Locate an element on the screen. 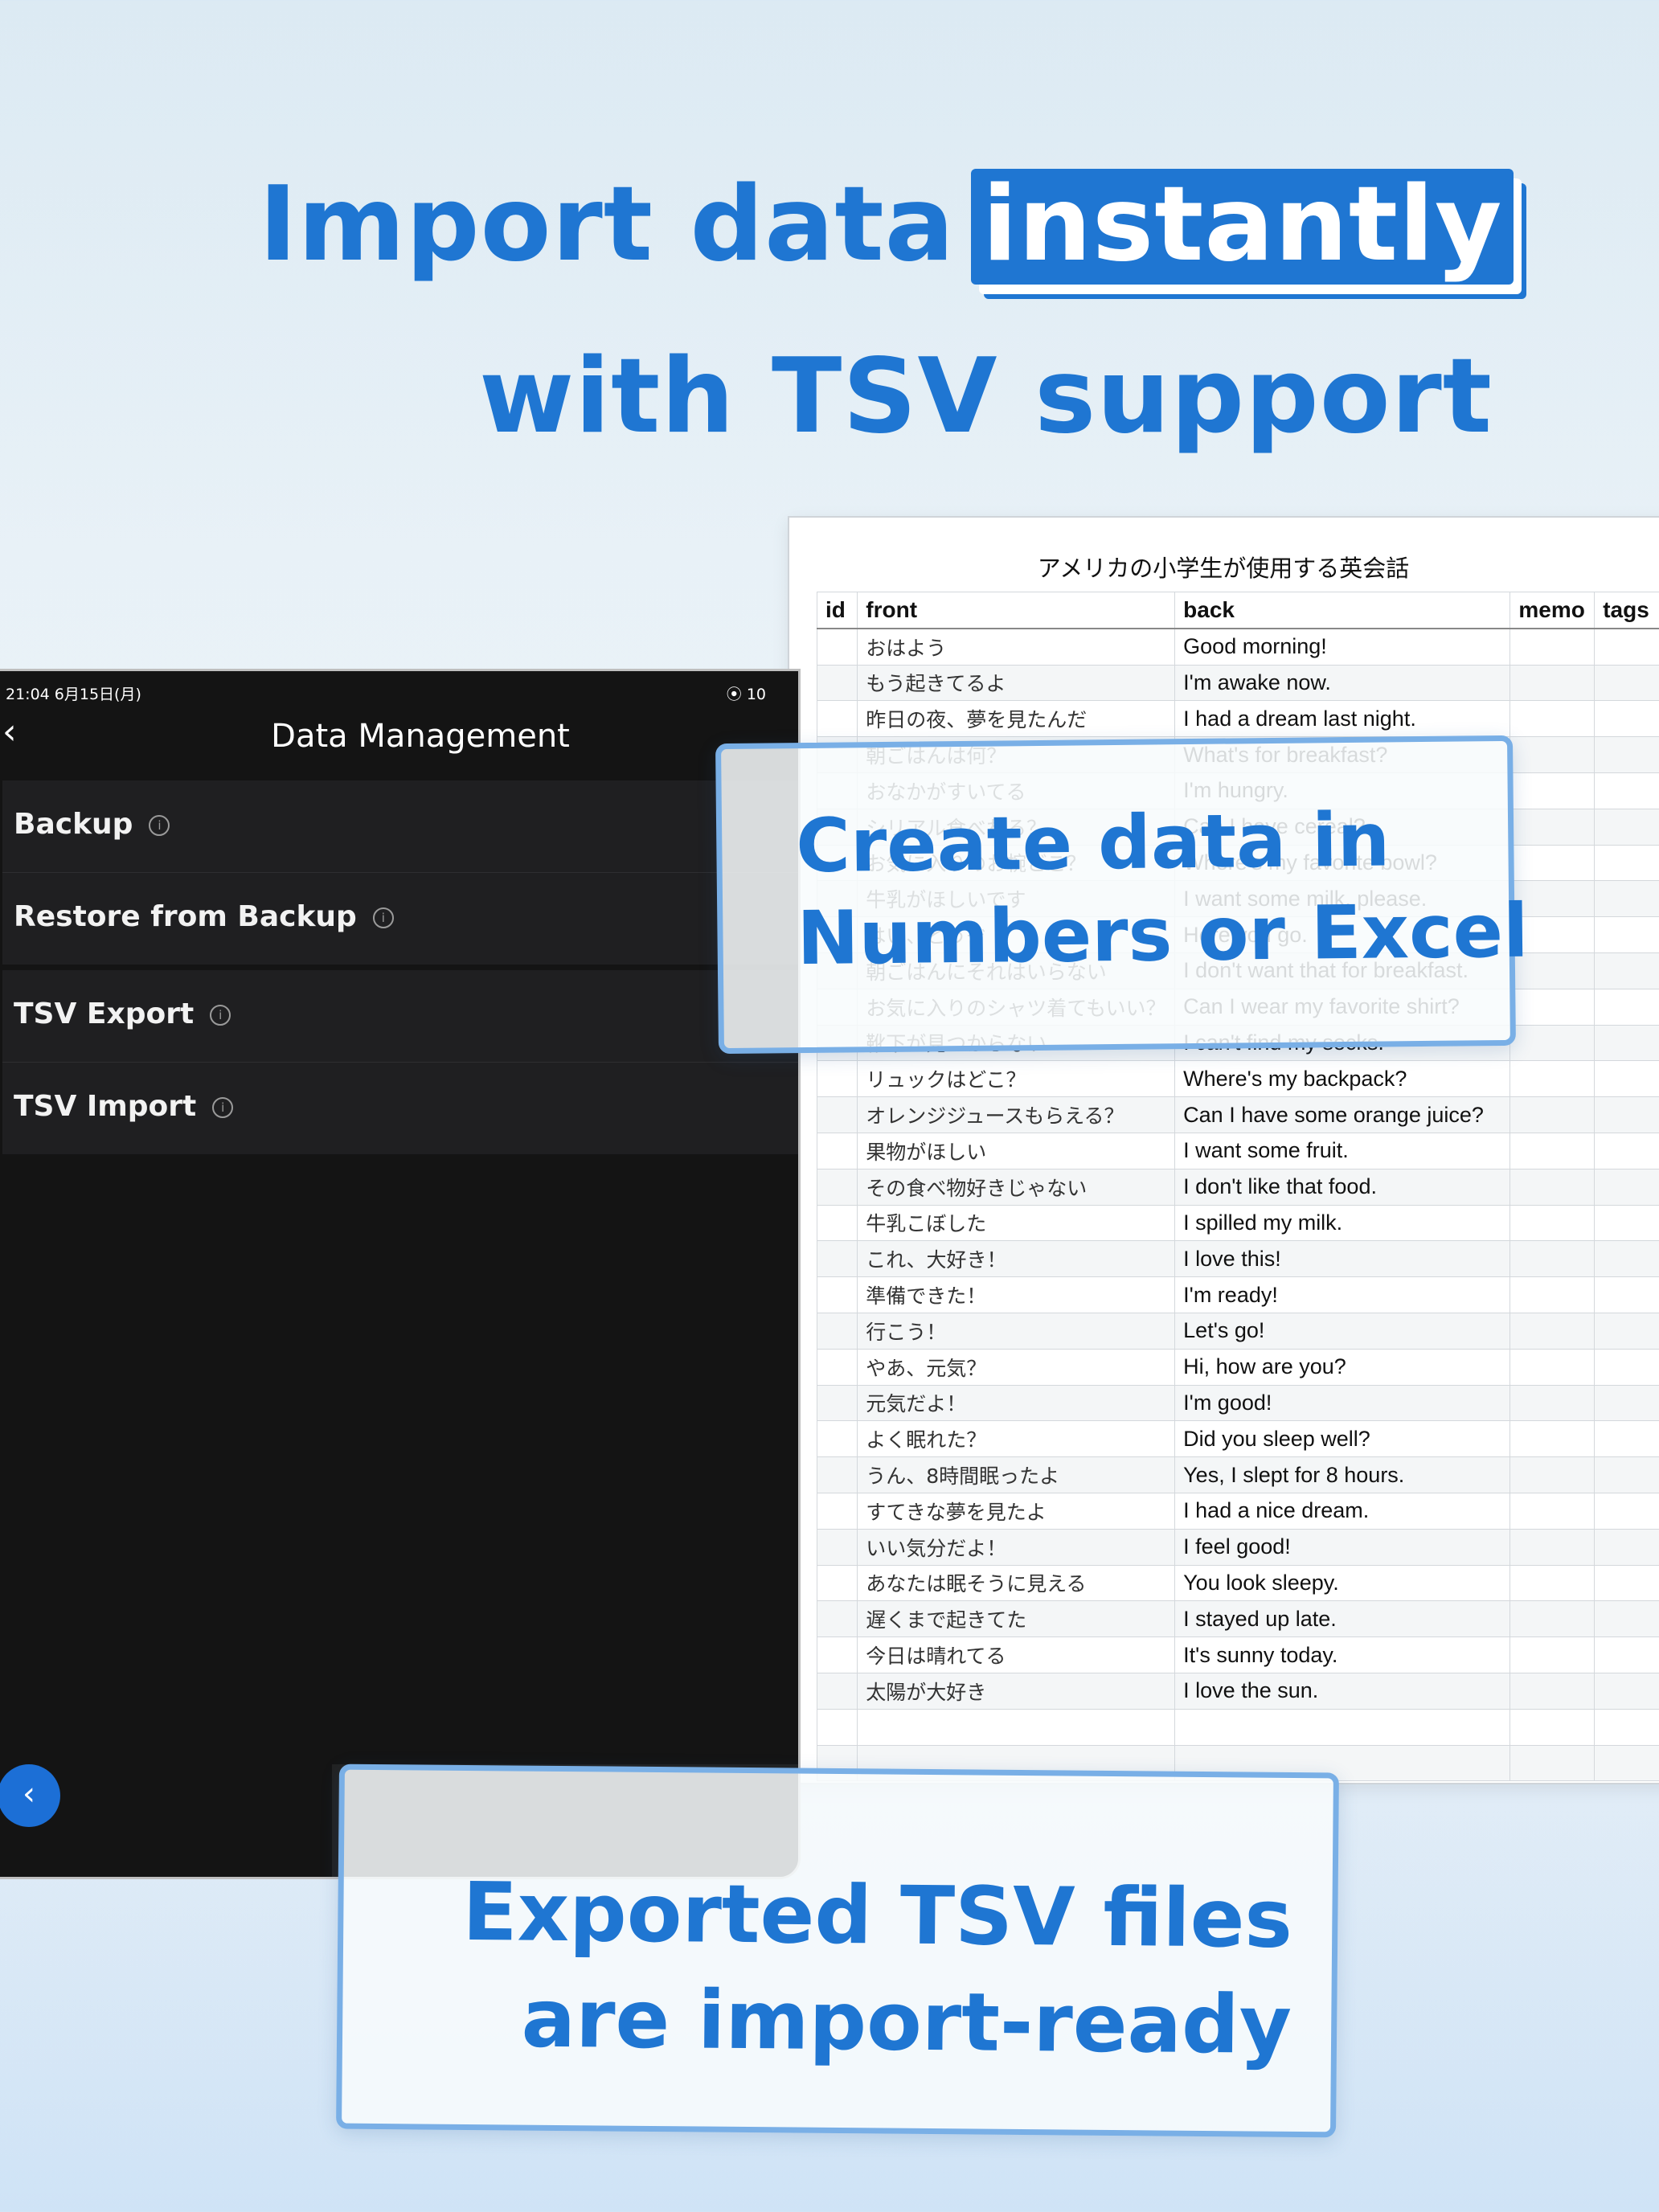 The height and width of the screenshot is (2212, 1659). front-cell: 牛乳こぼした is located at coordinates (1016, 1223).